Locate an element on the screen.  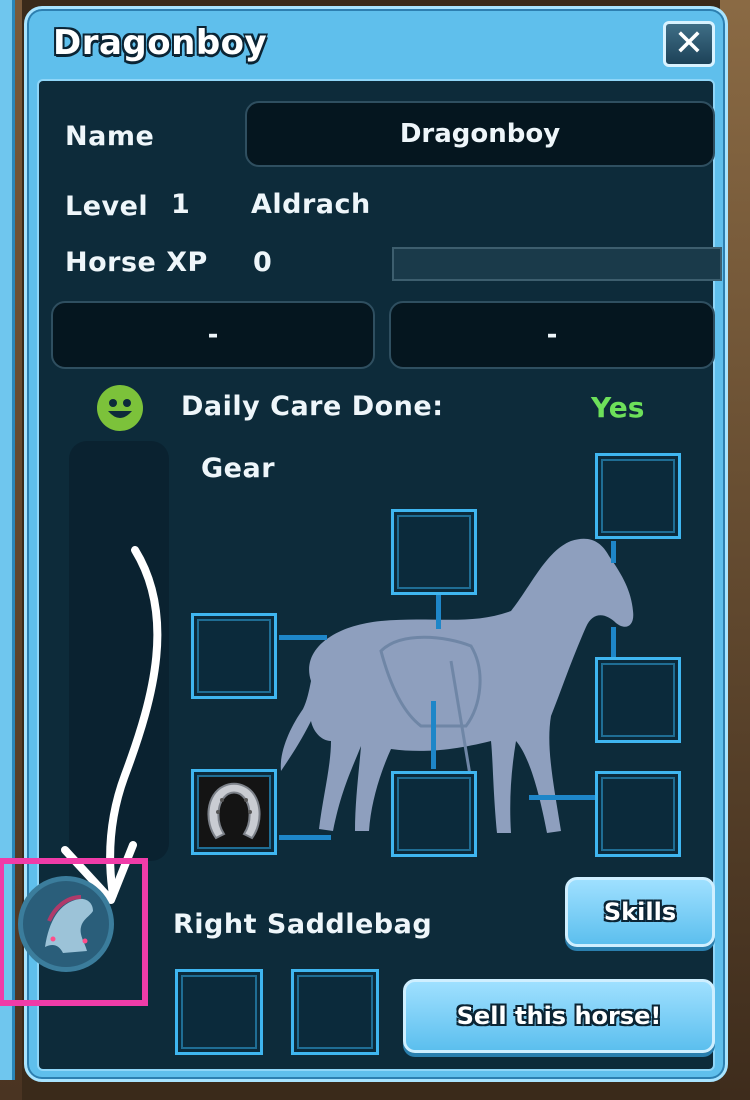
sell-horse-button-label: Sell this horse! is located at coordinates (559, 1016).